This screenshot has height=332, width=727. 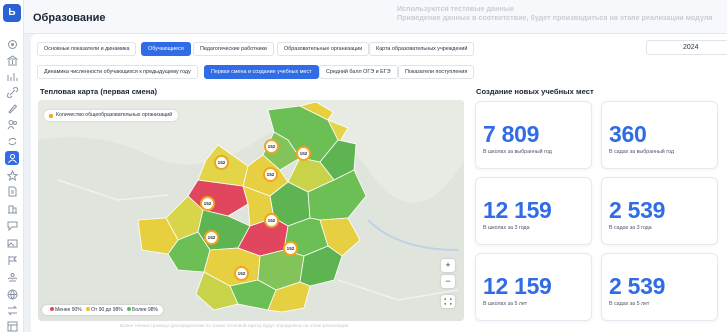 I want to click on legend-dot-mid, so click(x=88, y=309).